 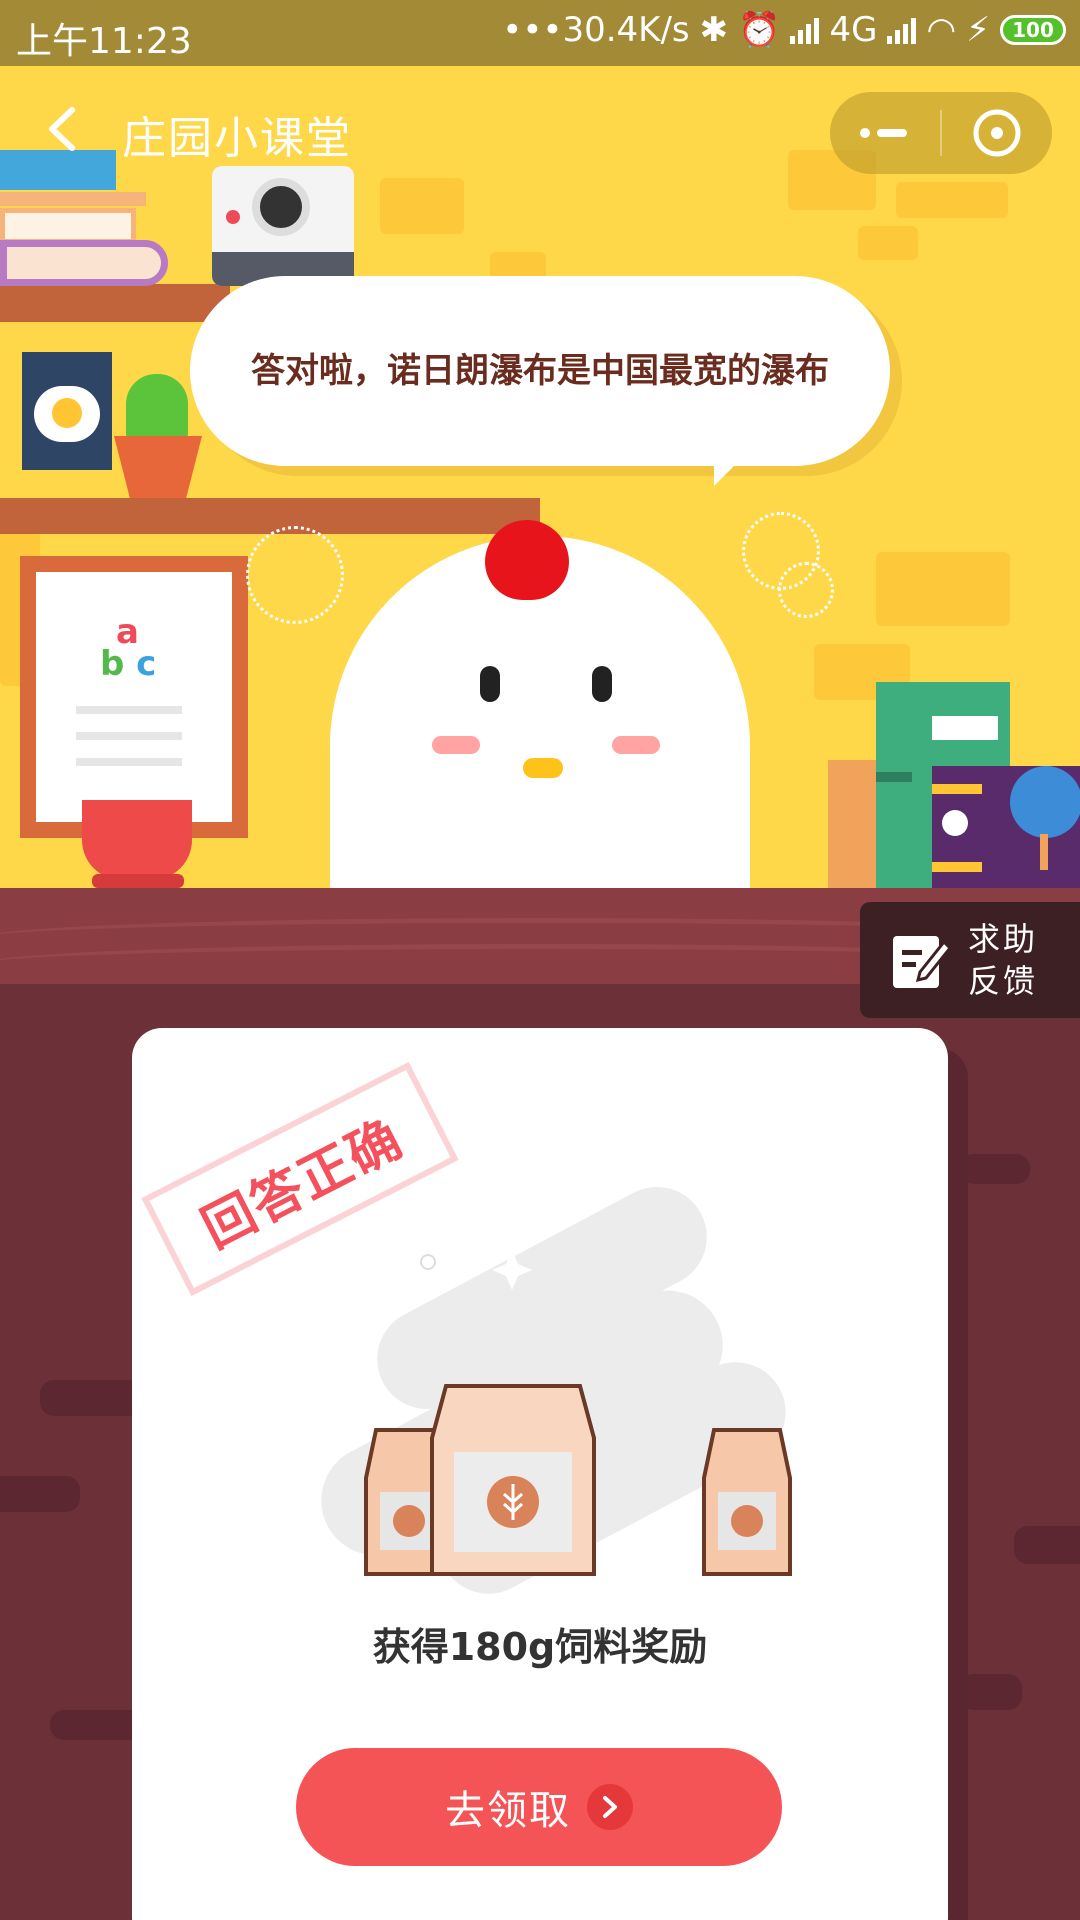 I want to click on chicken-comb, so click(x=527, y=560).